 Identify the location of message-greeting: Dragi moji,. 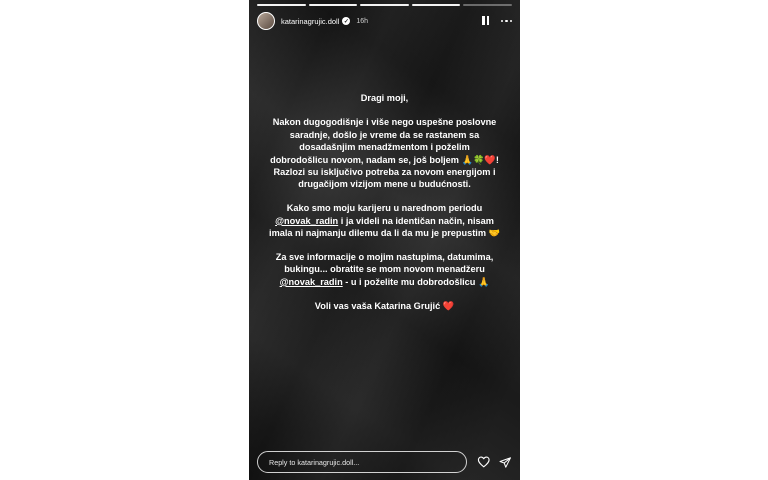
(384, 98).